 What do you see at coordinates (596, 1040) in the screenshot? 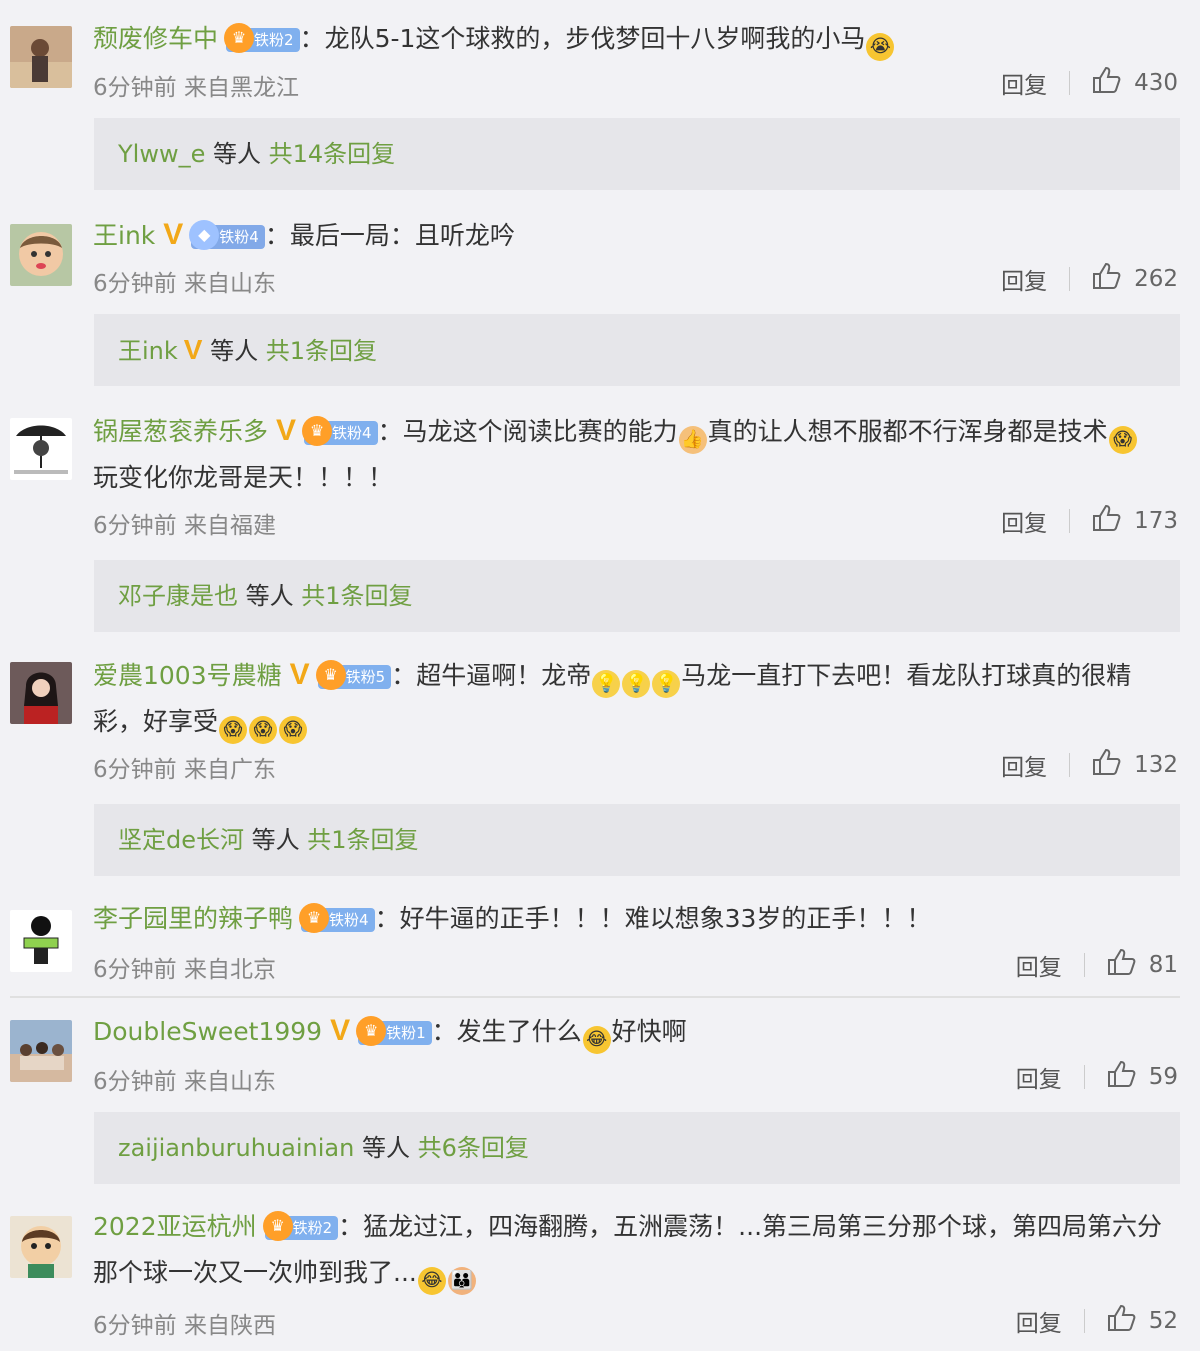
I see `laughing-emoji-icon: 😂` at bounding box center [596, 1040].